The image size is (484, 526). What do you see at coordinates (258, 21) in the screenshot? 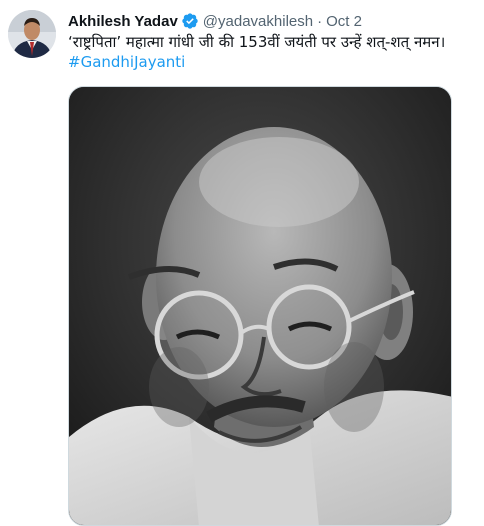
I see `author-handle: @yadavakhilesh` at bounding box center [258, 21].